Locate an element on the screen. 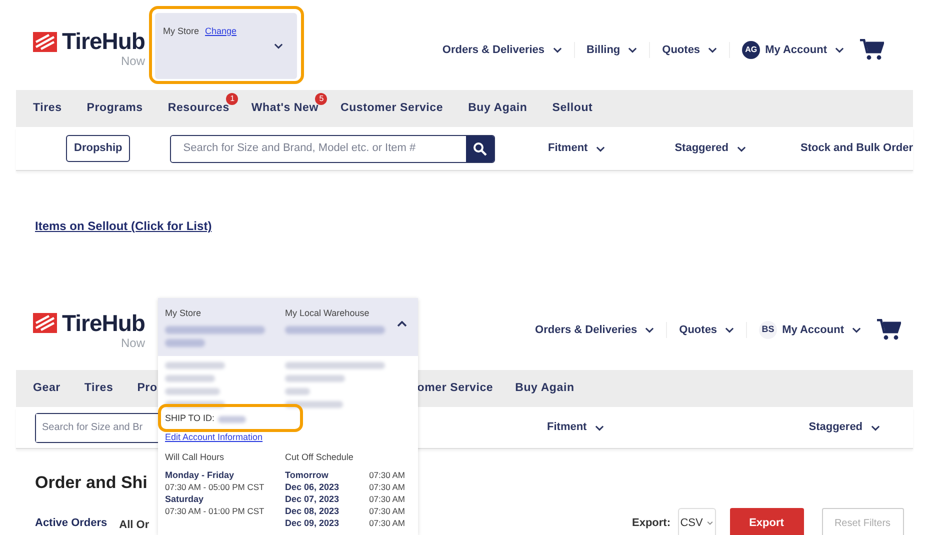  cutoff-day: Dec 08, 2023 is located at coordinates (312, 511).